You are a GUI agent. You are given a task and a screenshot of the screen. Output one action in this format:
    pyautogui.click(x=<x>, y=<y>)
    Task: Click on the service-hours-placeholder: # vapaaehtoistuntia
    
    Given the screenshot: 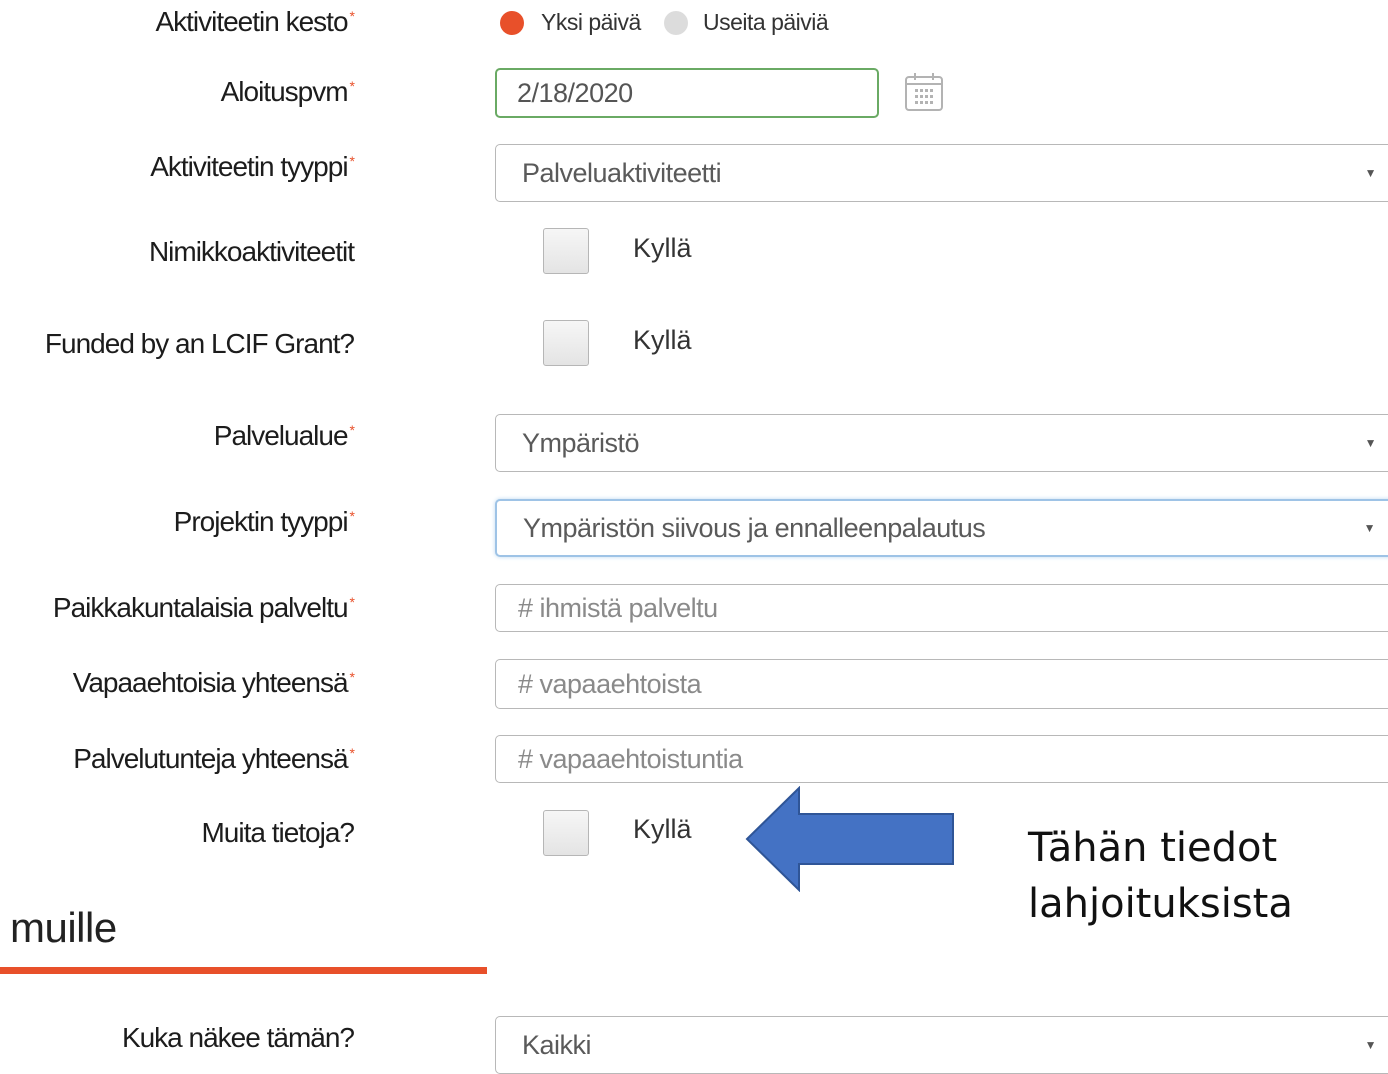 What is the action you would take?
    pyautogui.click(x=630, y=758)
    